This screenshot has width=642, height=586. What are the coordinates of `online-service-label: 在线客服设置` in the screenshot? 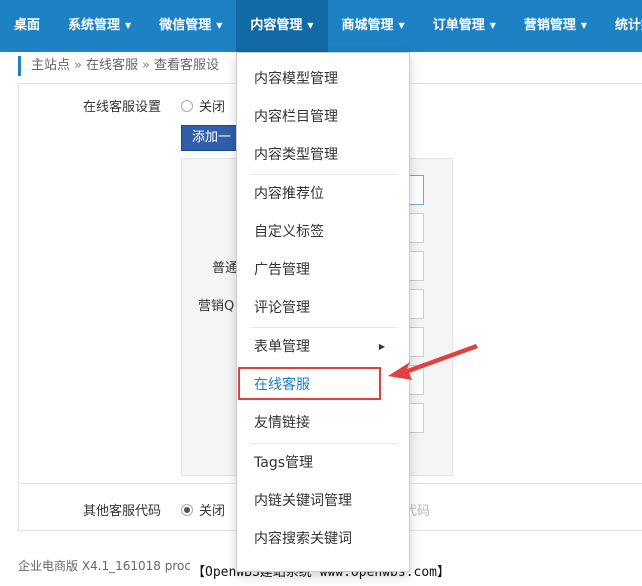 It's located at (121, 107).